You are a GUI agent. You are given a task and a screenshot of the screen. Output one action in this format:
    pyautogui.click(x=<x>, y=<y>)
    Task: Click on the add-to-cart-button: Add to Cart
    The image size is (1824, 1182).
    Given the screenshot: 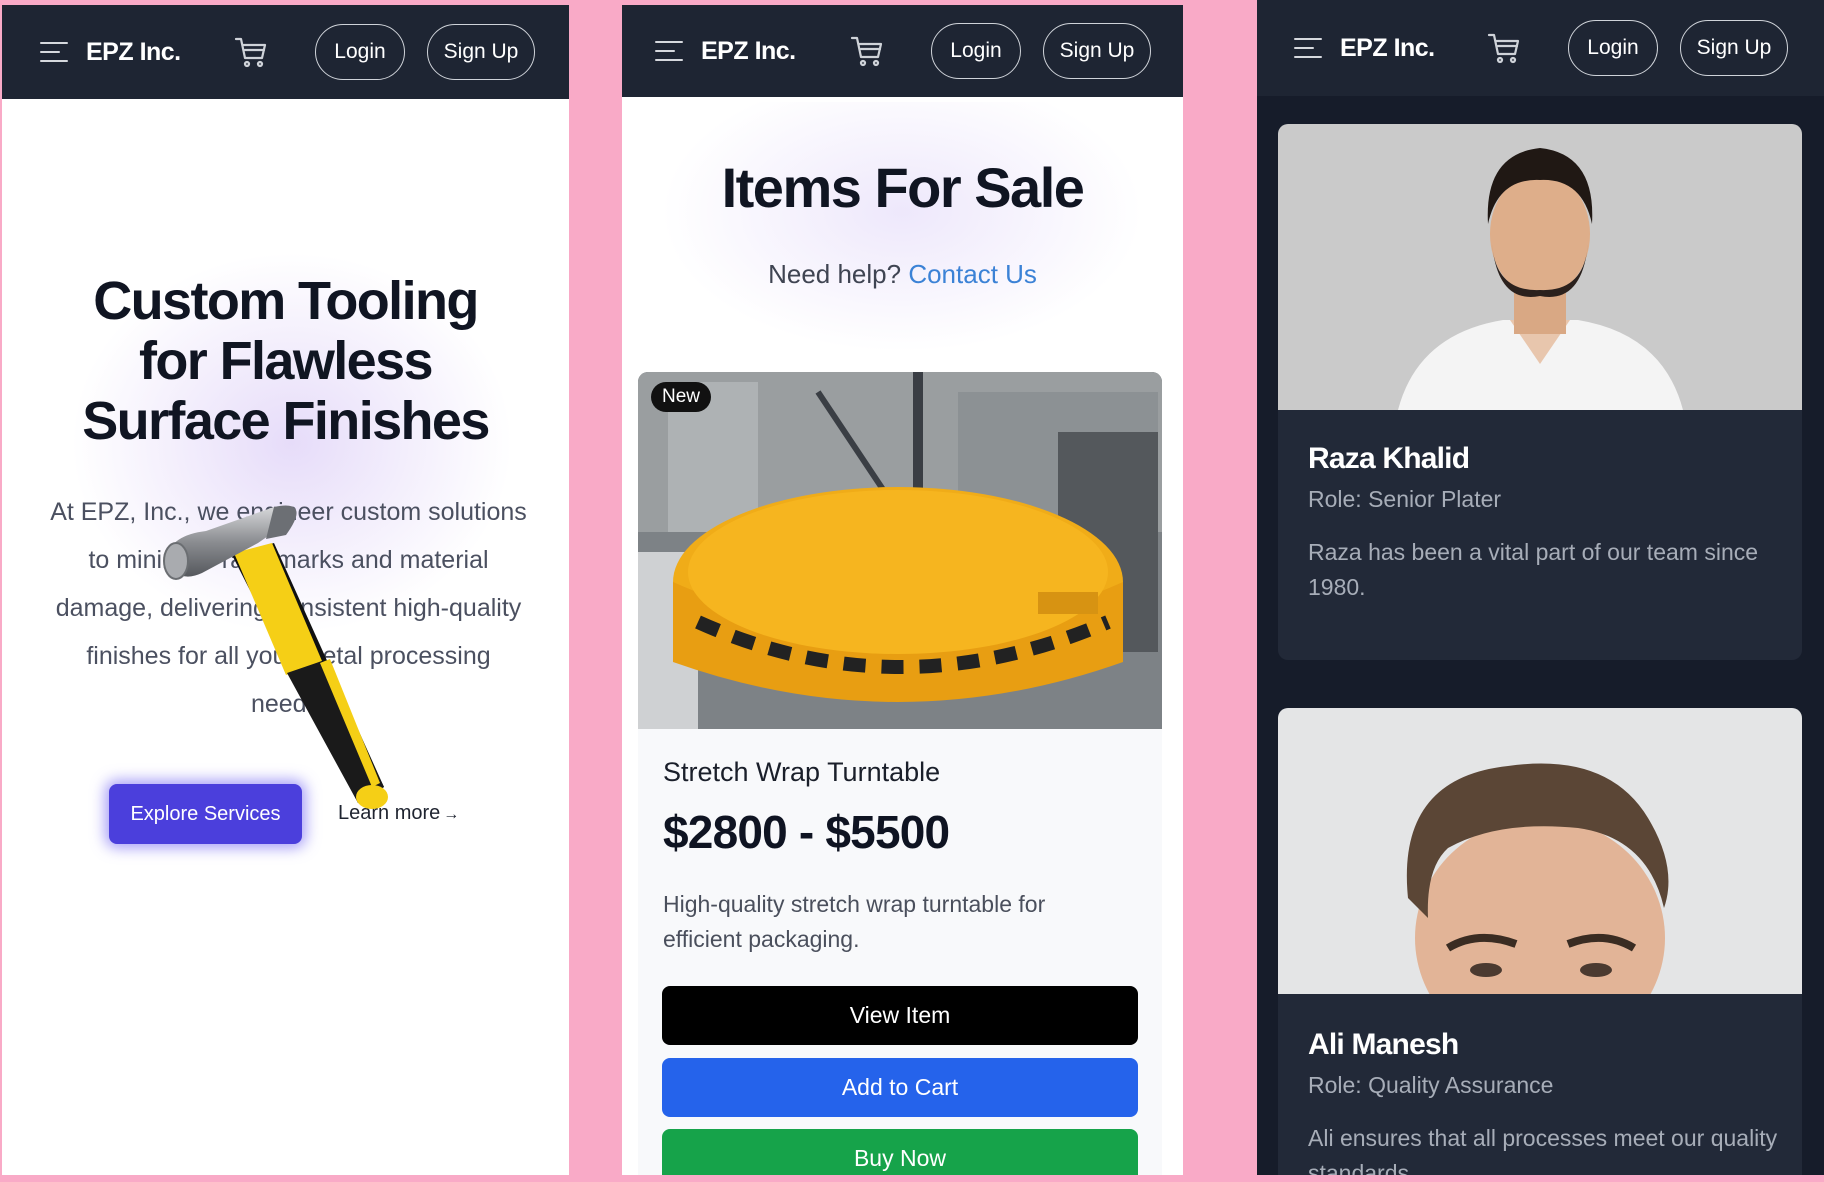 What is the action you would take?
    pyautogui.click(x=900, y=1087)
    